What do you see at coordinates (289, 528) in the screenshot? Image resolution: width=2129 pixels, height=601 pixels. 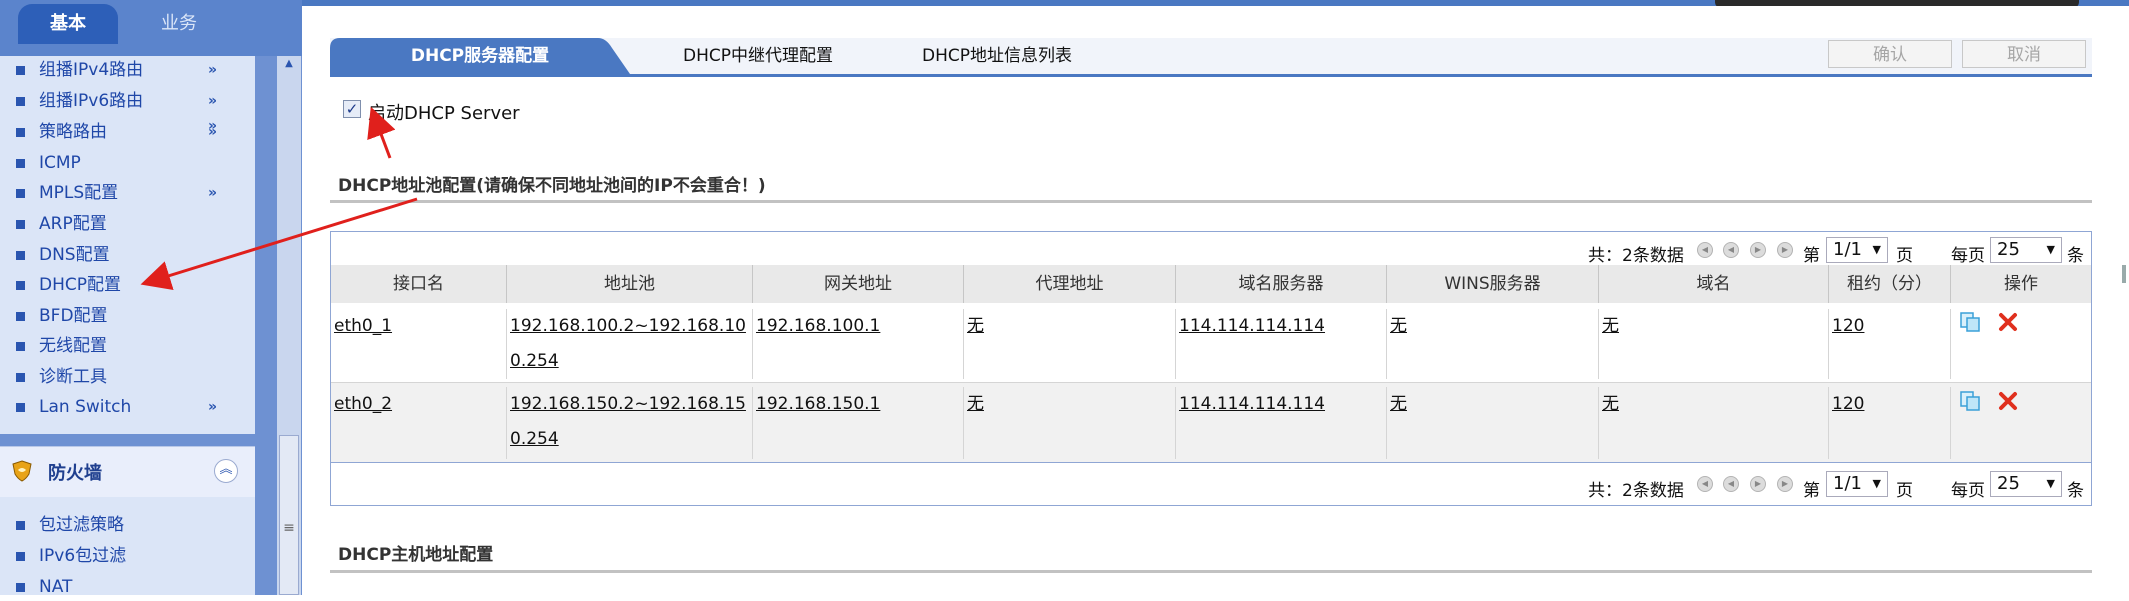 I see `grip-icon: ≡` at bounding box center [289, 528].